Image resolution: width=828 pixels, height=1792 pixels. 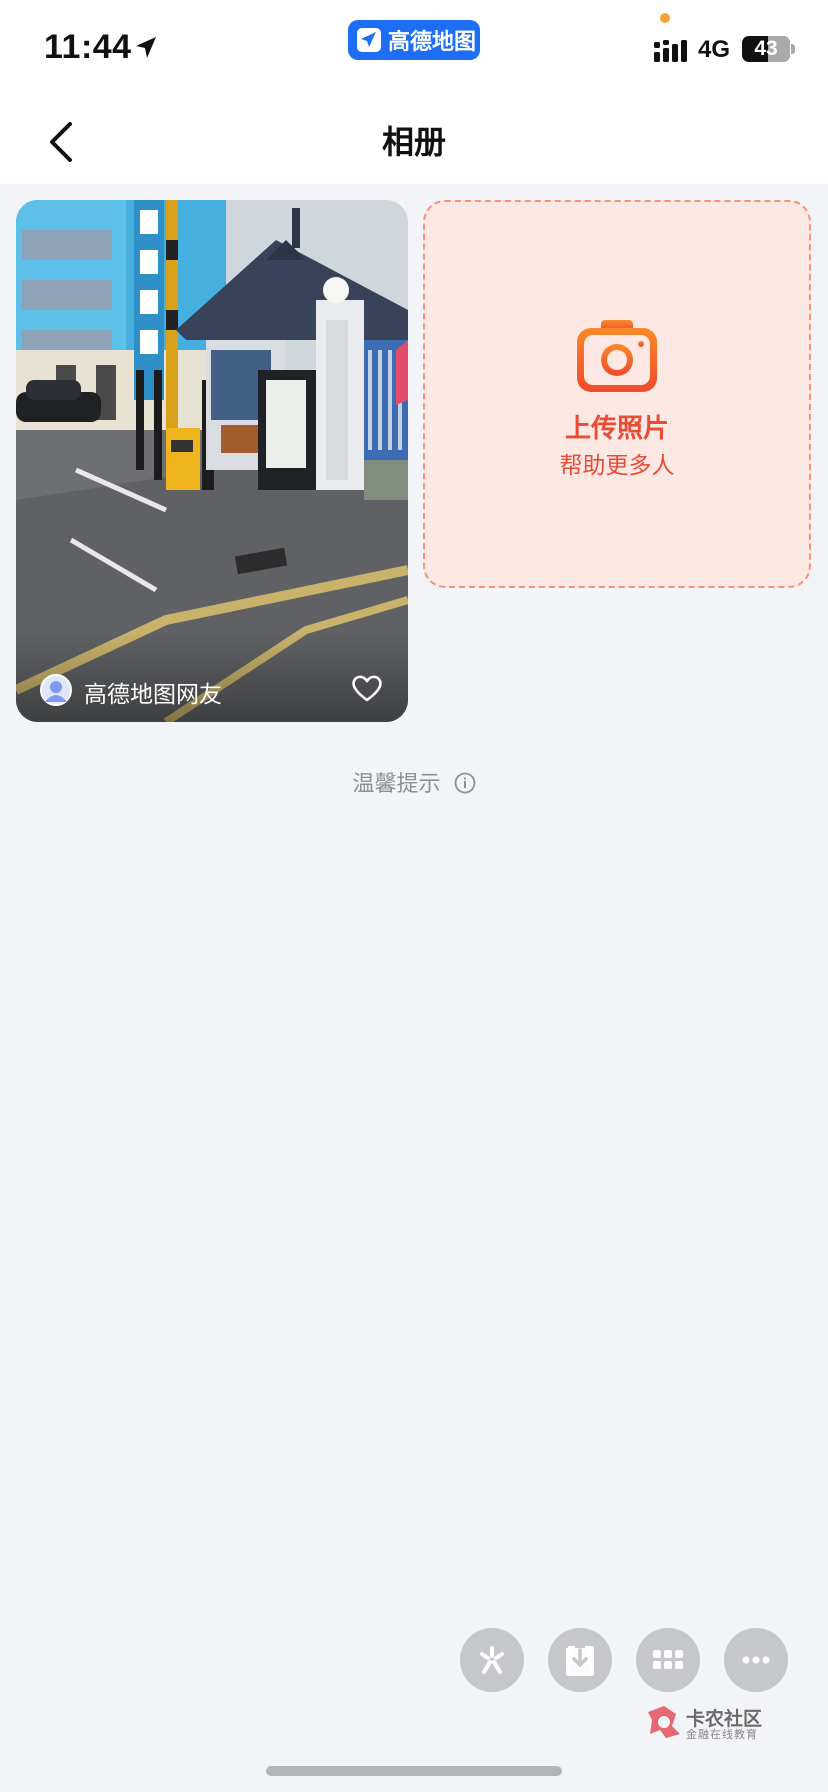 I want to click on page-title: 相册, so click(x=413, y=142).